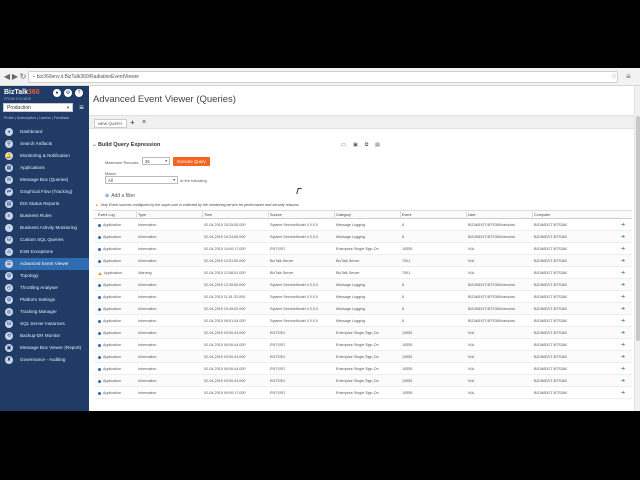 This screenshot has height=480, width=640. What do you see at coordinates (191, 161) in the screenshot?
I see `execute-query-button: Execute Query` at bounding box center [191, 161].